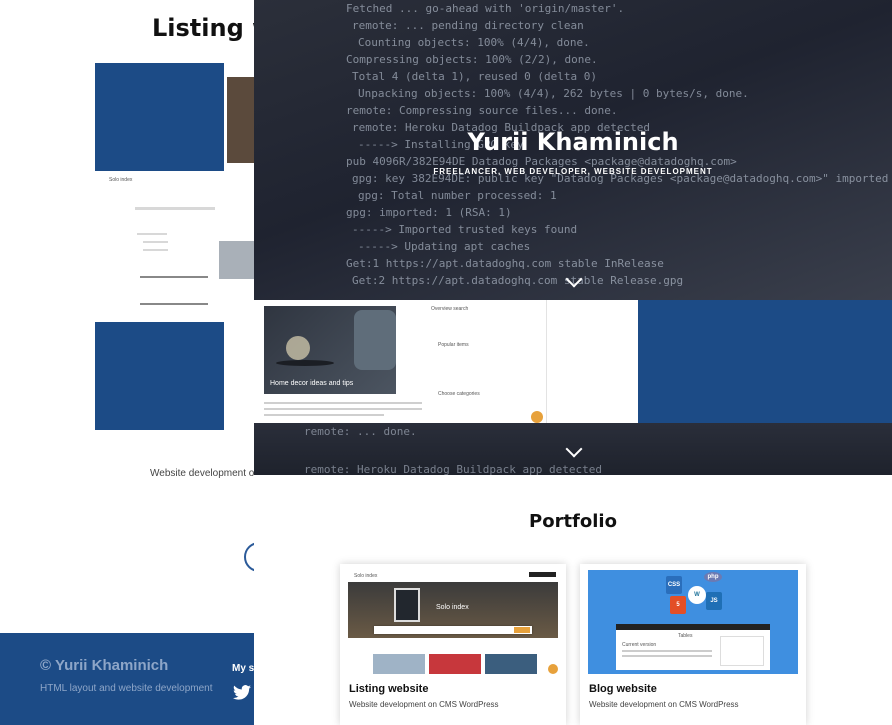 The height and width of the screenshot is (725, 892). I want to click on panel-subtitle: Current version, so click(639, 645).